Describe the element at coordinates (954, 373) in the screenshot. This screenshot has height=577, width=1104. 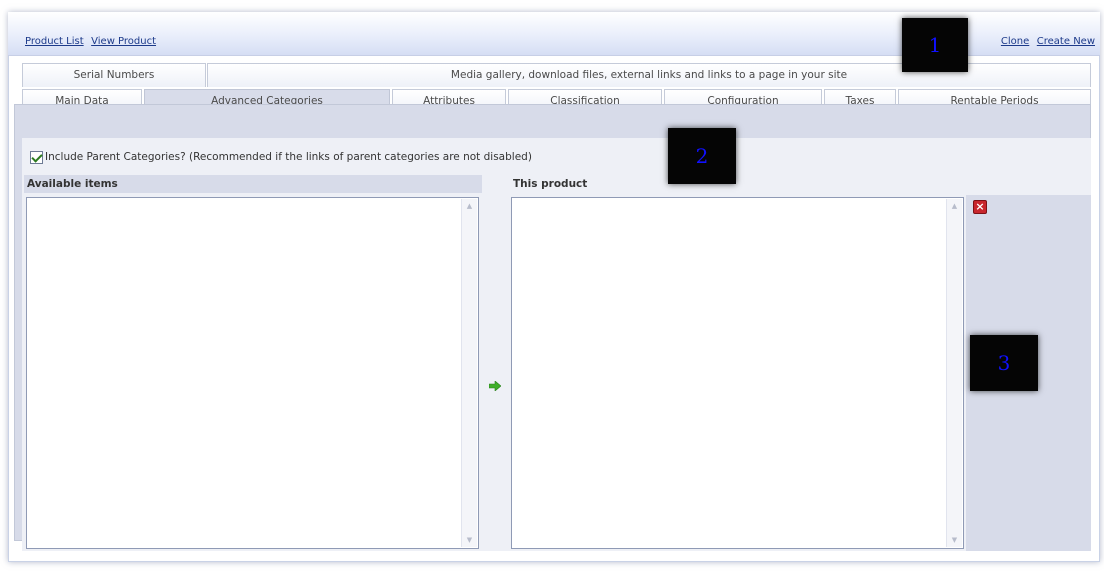
I see `this-product-scrollbar: ▲ ▼` at that location.